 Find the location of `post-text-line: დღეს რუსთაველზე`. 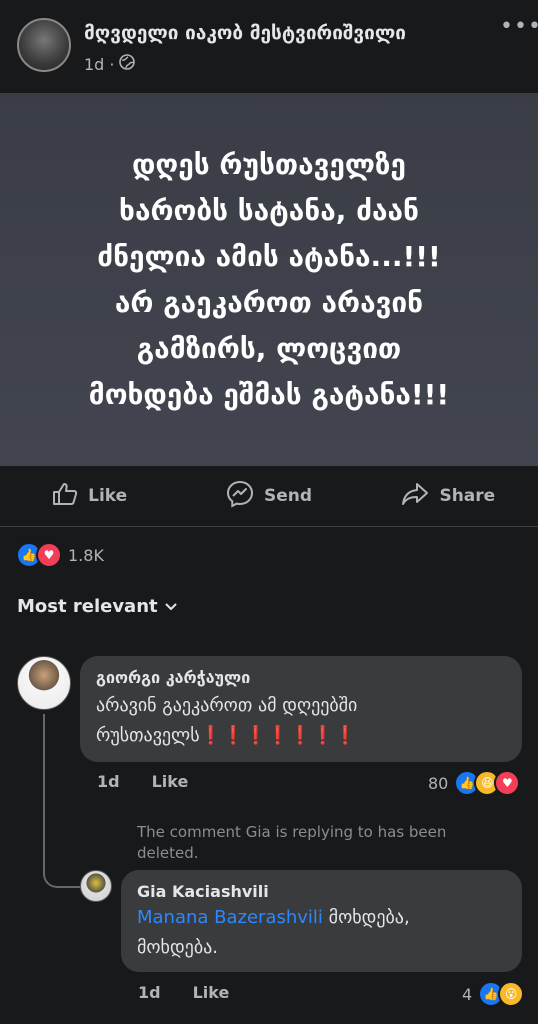

post-text-line: დღეს რუსთაველზე is located at coordinates (269, 164).